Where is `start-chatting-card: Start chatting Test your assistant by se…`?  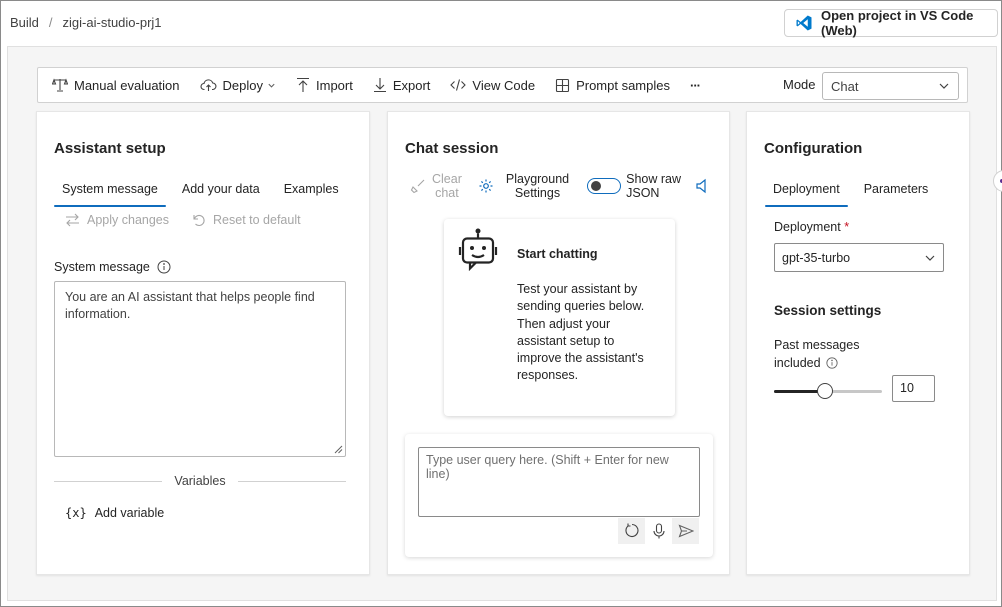
start-chatting-card: Start chatting Test your assistant by se… is located at coordinates (559, 317).